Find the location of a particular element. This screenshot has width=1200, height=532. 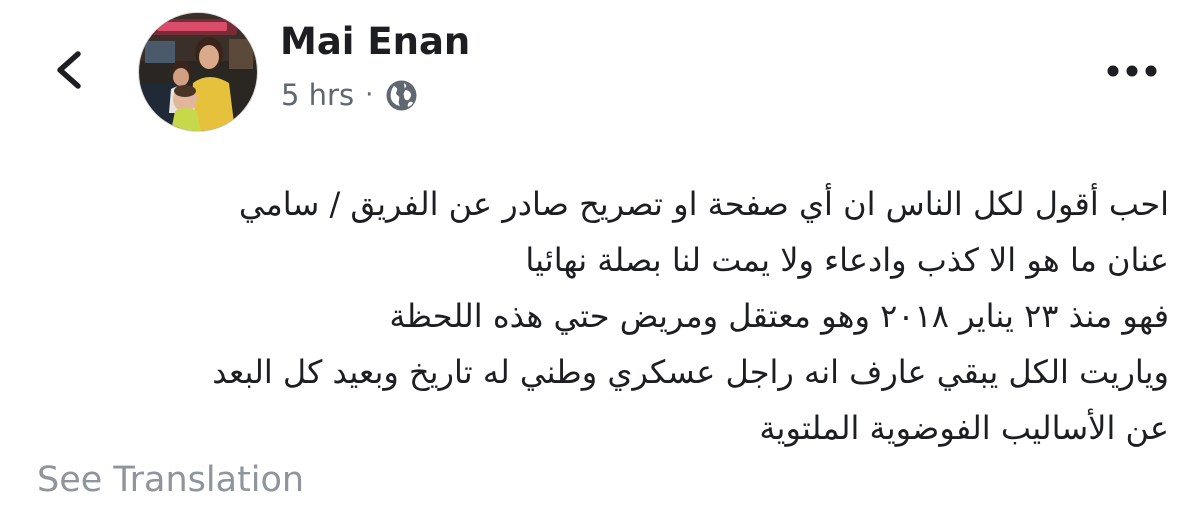

post-line: عن الأساليب الفوضوية الملتوية is located at coordinates (964, 428).